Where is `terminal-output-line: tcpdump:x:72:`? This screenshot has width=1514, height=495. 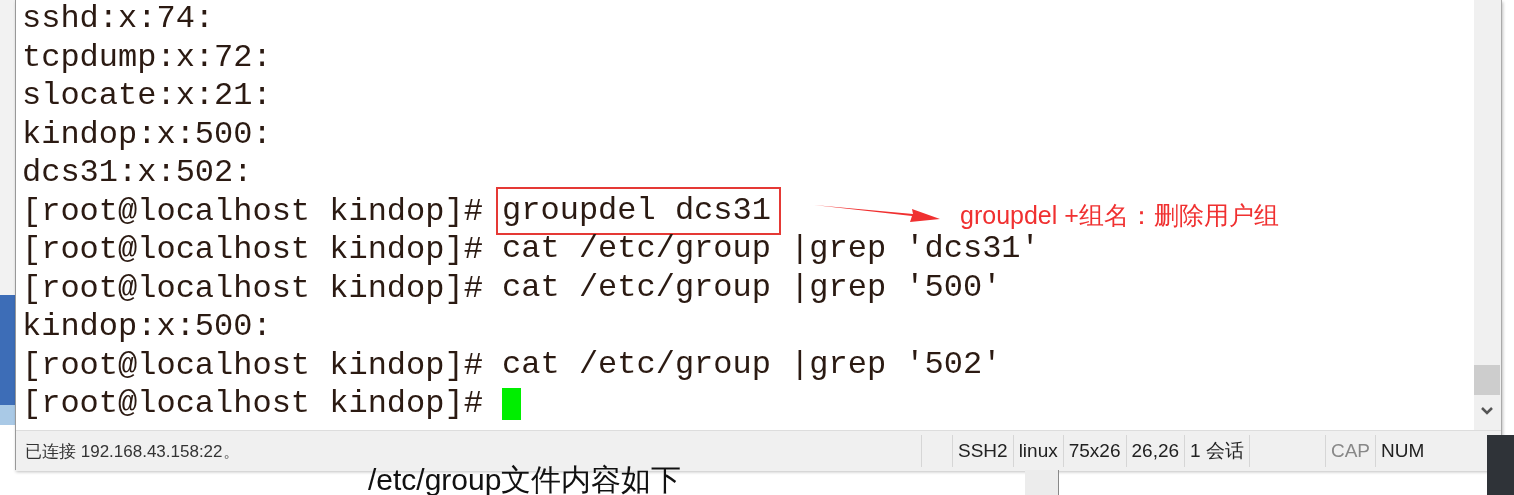 terminal-output-line: tcpdump:x:72: is located at coordinates (147, 57).